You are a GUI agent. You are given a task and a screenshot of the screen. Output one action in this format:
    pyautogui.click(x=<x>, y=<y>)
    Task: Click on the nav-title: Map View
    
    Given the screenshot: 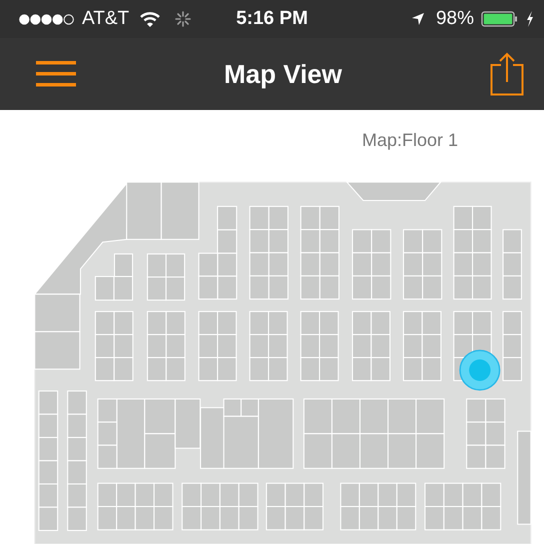 What is the action you would take?
    pyautogui.click(x=283, y=74)
    